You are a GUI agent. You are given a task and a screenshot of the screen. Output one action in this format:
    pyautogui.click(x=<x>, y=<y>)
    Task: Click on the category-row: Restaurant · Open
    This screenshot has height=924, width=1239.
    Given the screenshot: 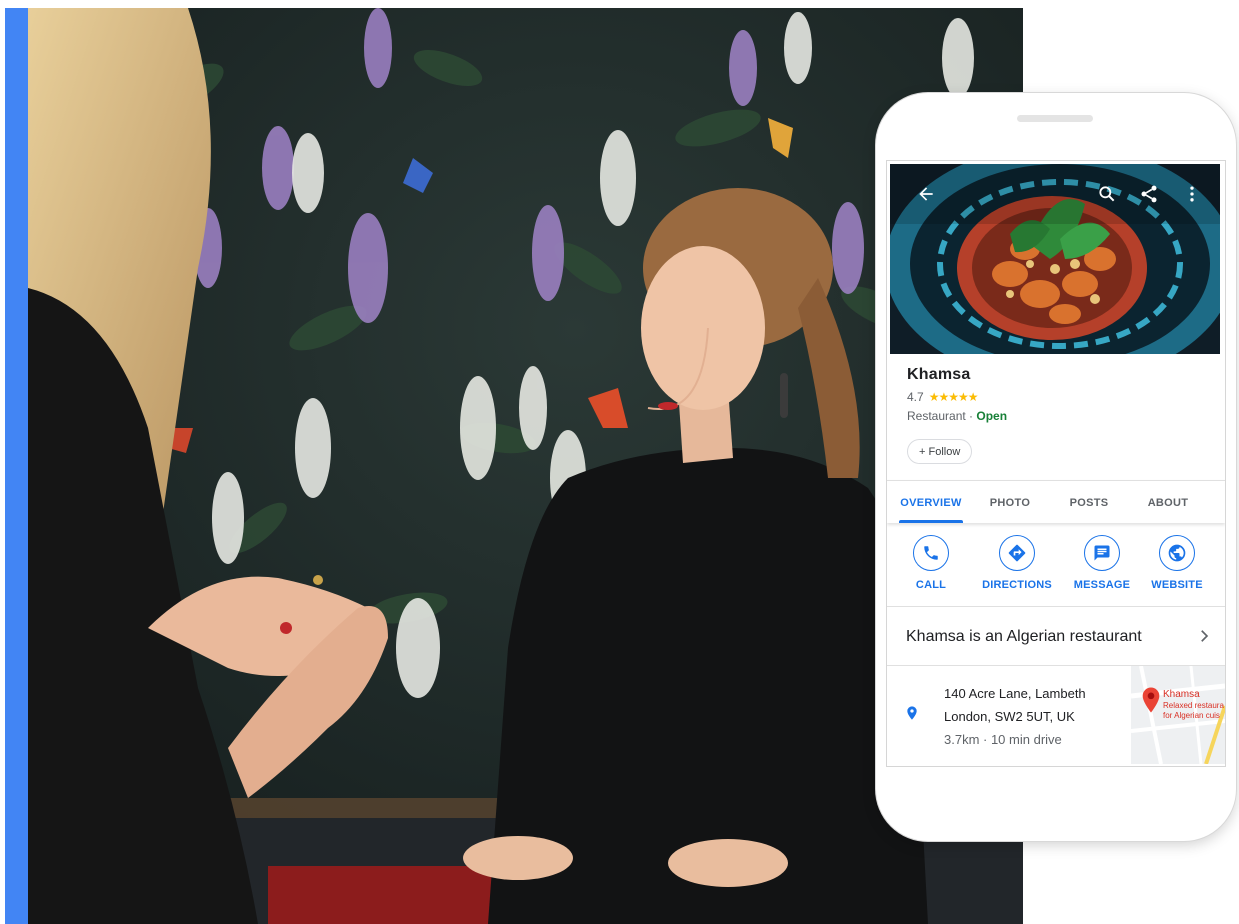 What is the action you would take?
    pyautogui.click(x=957, y=416)
    